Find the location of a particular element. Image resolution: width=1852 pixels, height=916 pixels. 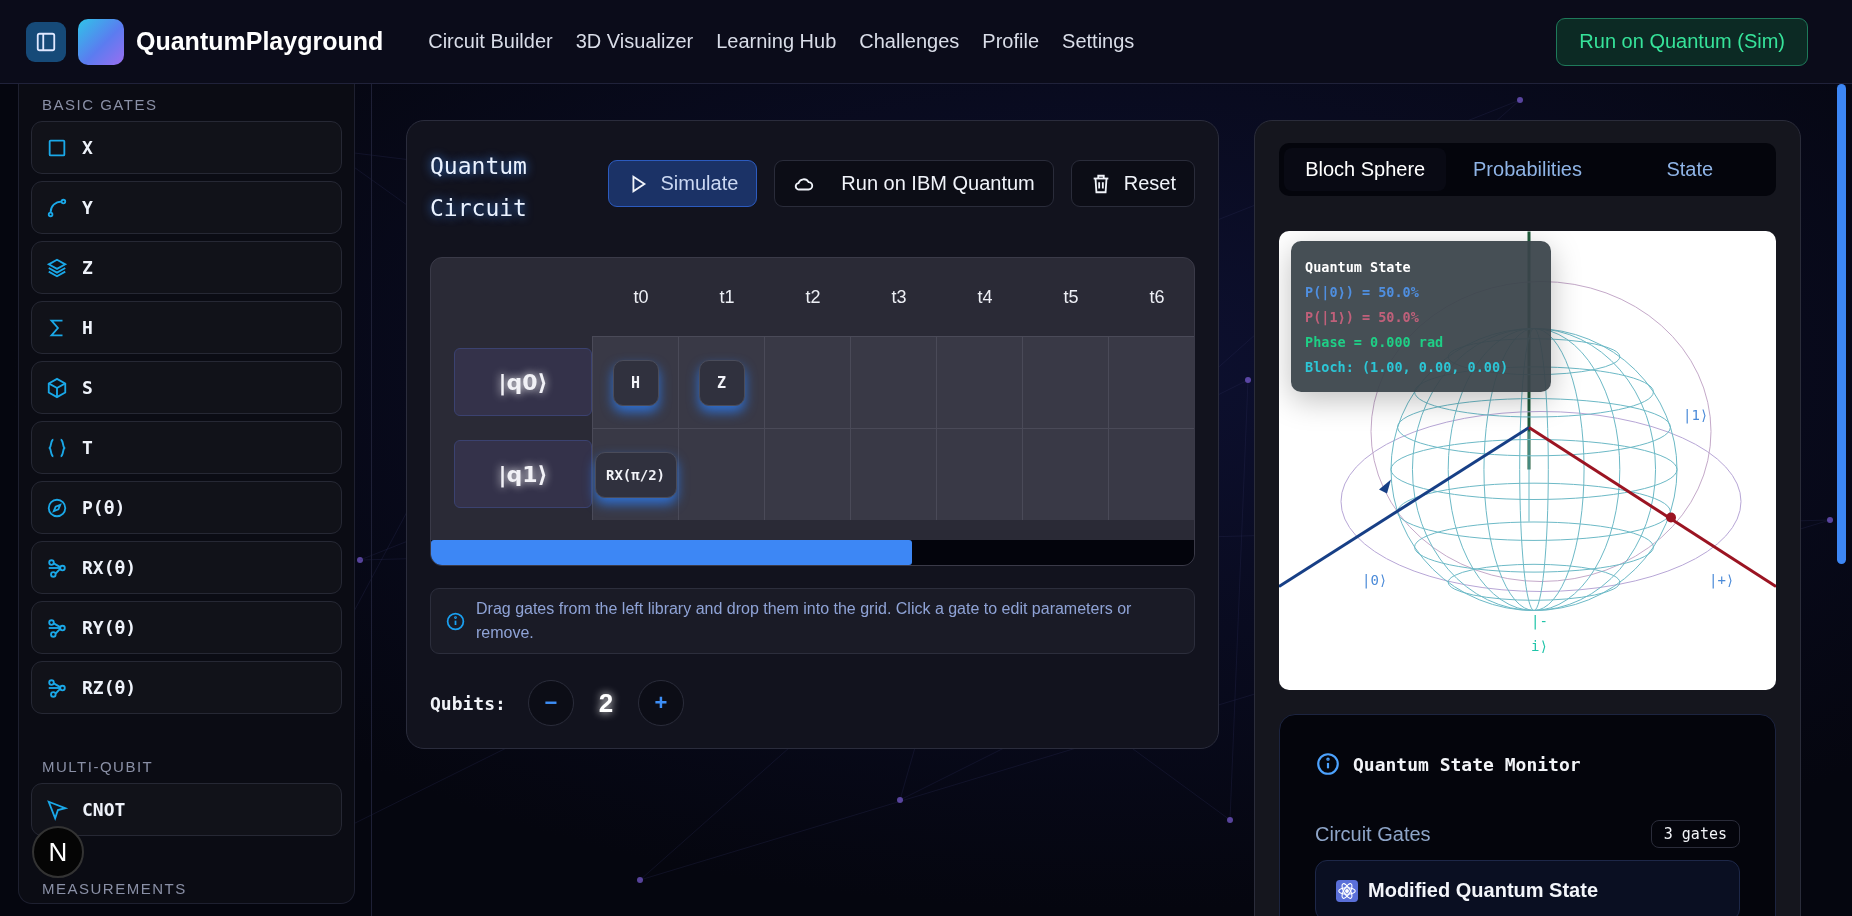

increment-button: + is located at coordinates (660, 703).